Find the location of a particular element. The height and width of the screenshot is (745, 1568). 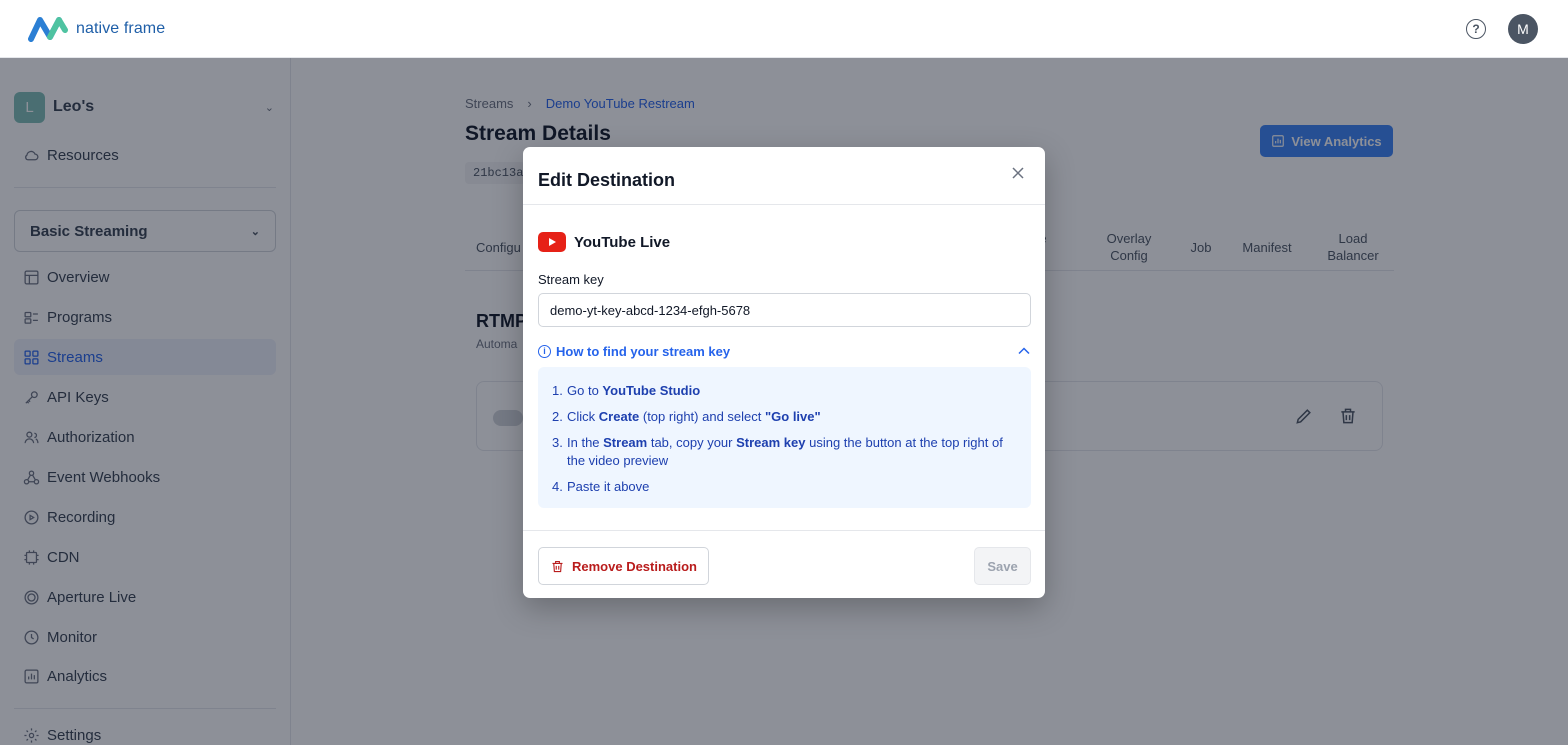

remove-destination-button: Remove Destination is located at coordinates (623, 566).